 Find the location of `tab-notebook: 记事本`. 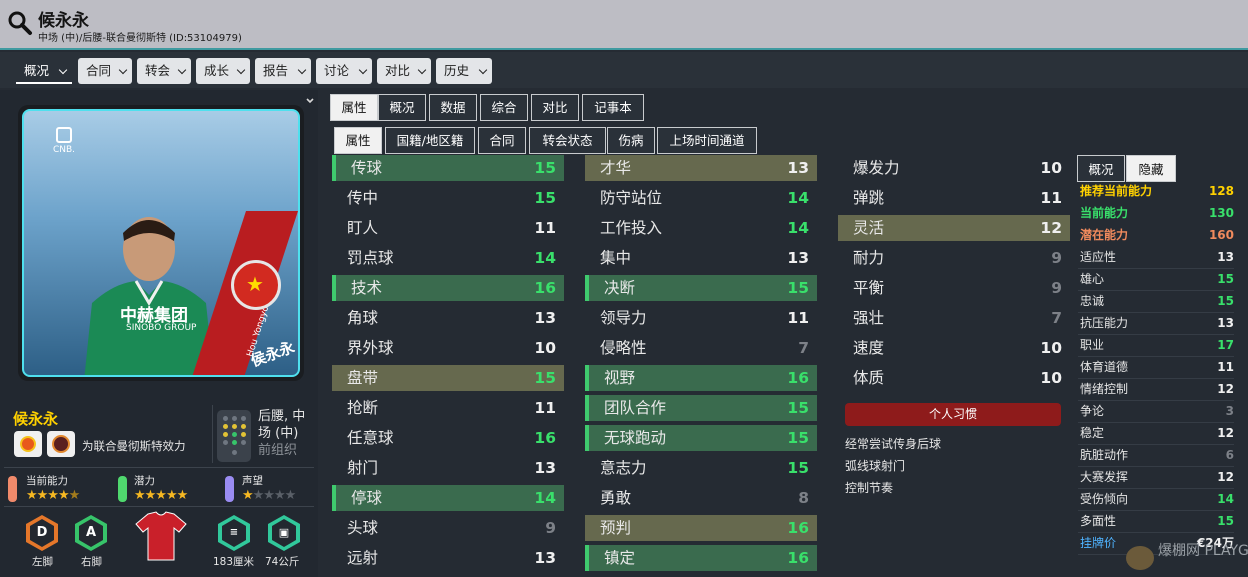

tab-notebook: 记事本 is located at coordinates (613, 107).